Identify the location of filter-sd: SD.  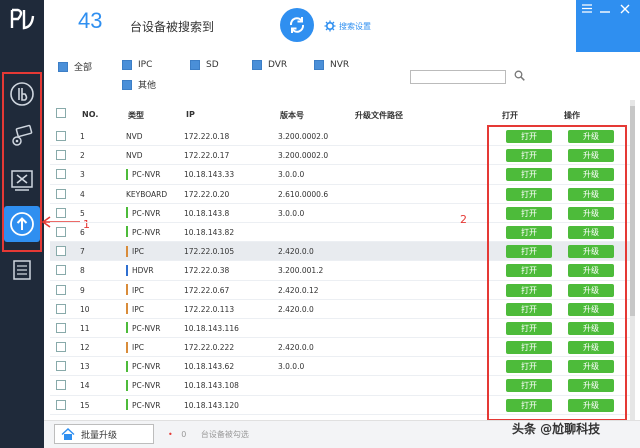
(204, 65).